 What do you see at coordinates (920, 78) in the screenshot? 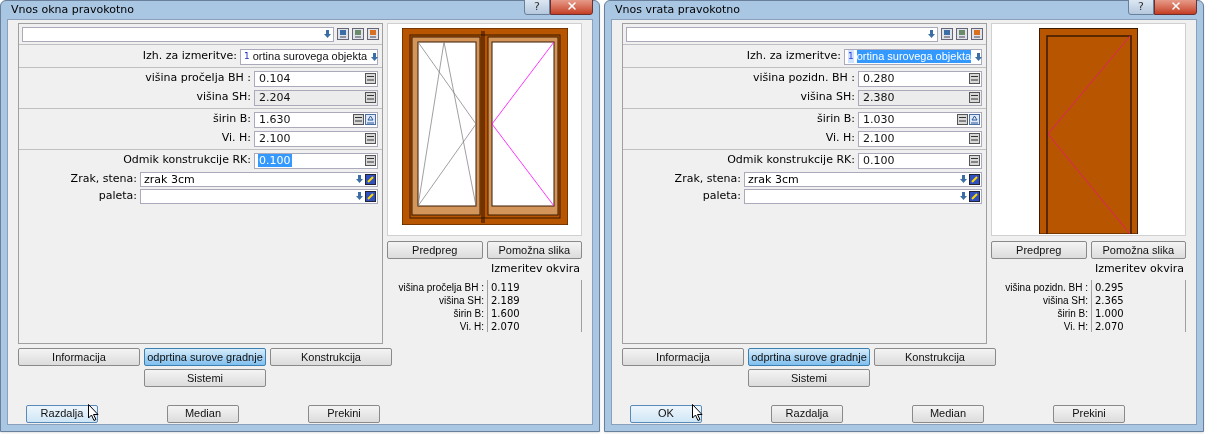
I see `value-field: 0.280` at bounding box center [920, 78].